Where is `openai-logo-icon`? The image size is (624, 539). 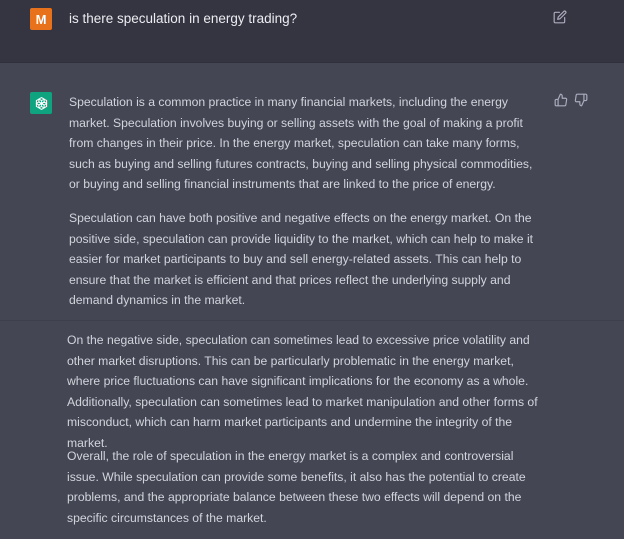
openai-logo-icon is located at coordinates (41, 103).